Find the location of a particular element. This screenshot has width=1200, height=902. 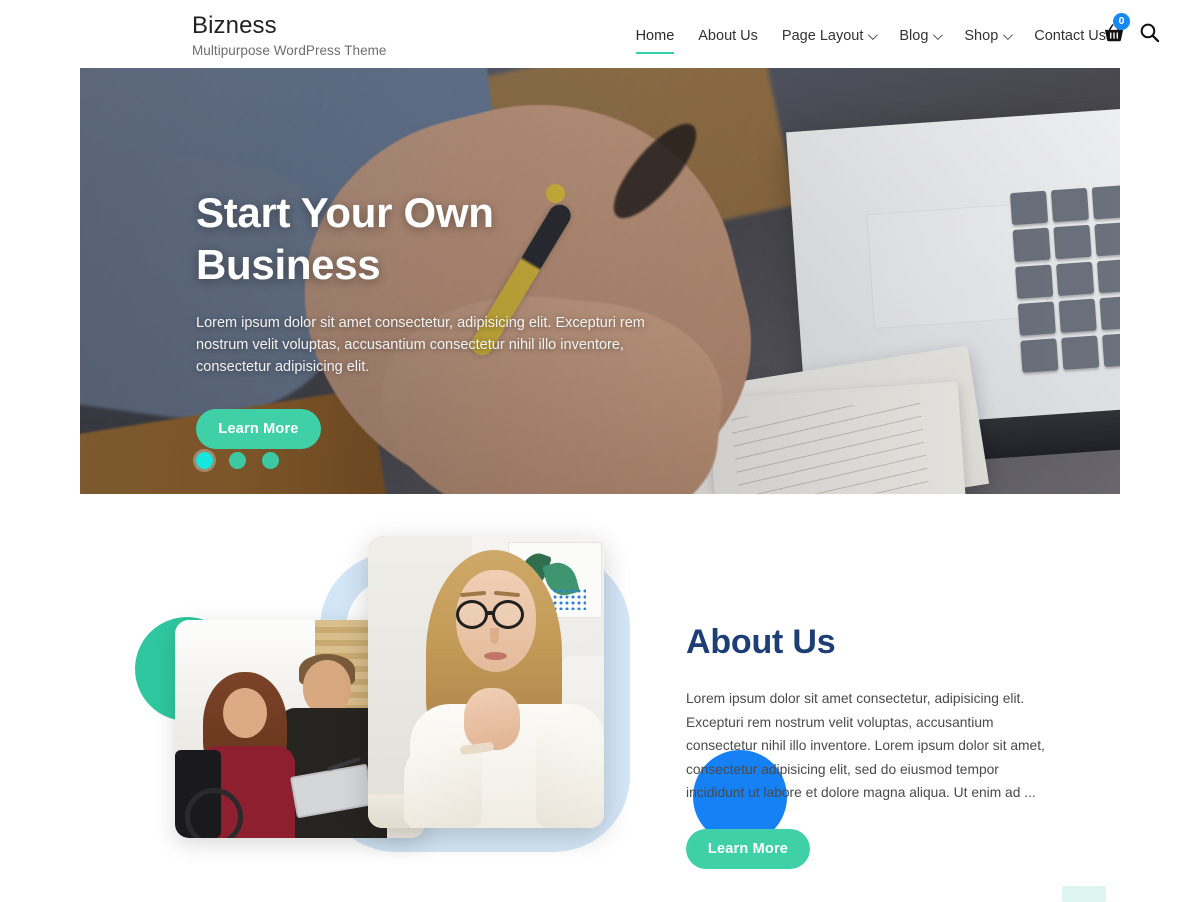

cart-count-badge: 0 is located at coordinates (1121, 21).